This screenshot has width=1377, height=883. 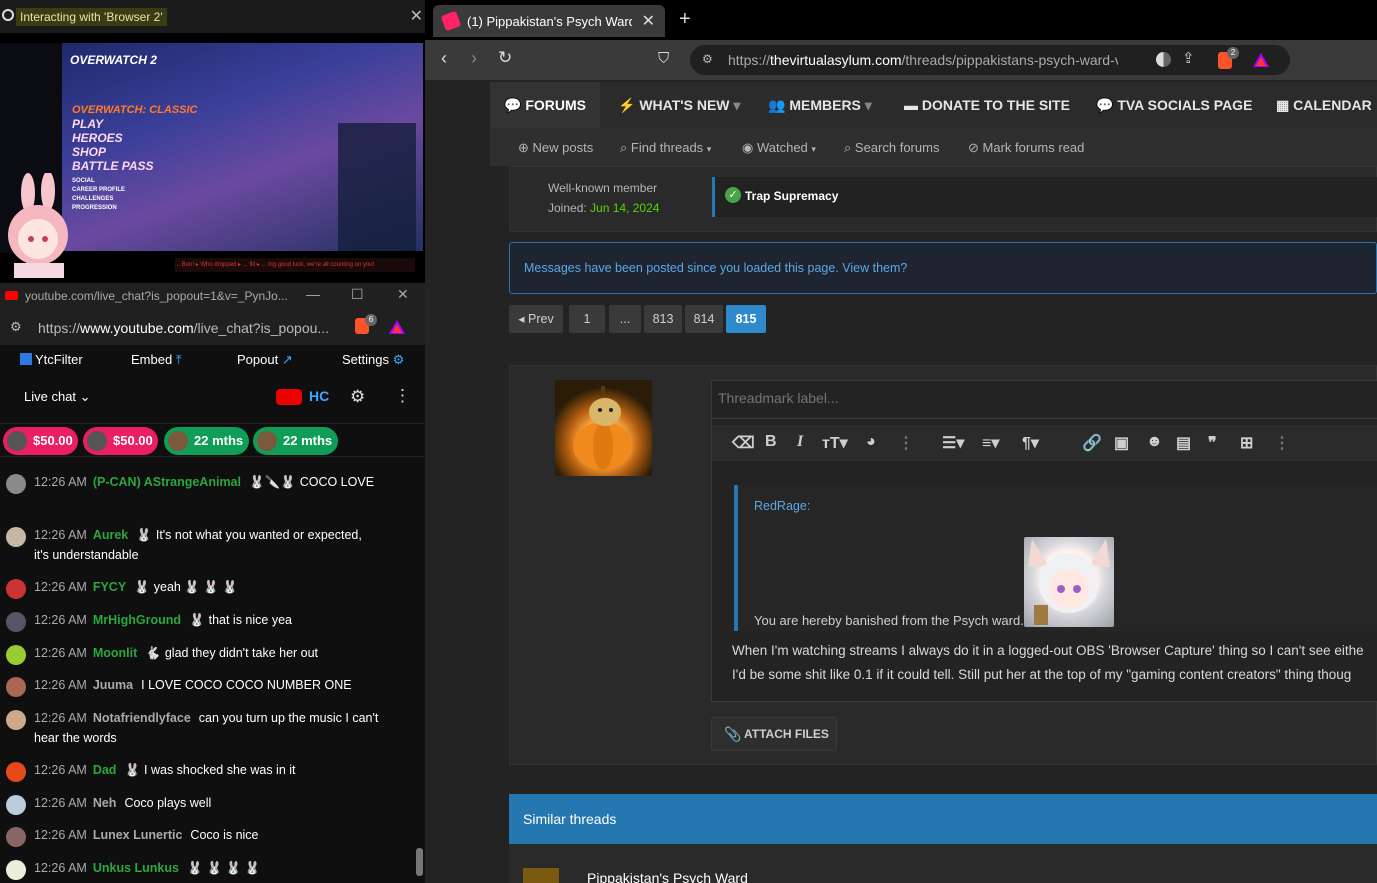 What do you see at coordinates (743, 443) in the screenshot?
I see `eraser-icon: ⌫` at bounding box center [743, 443].